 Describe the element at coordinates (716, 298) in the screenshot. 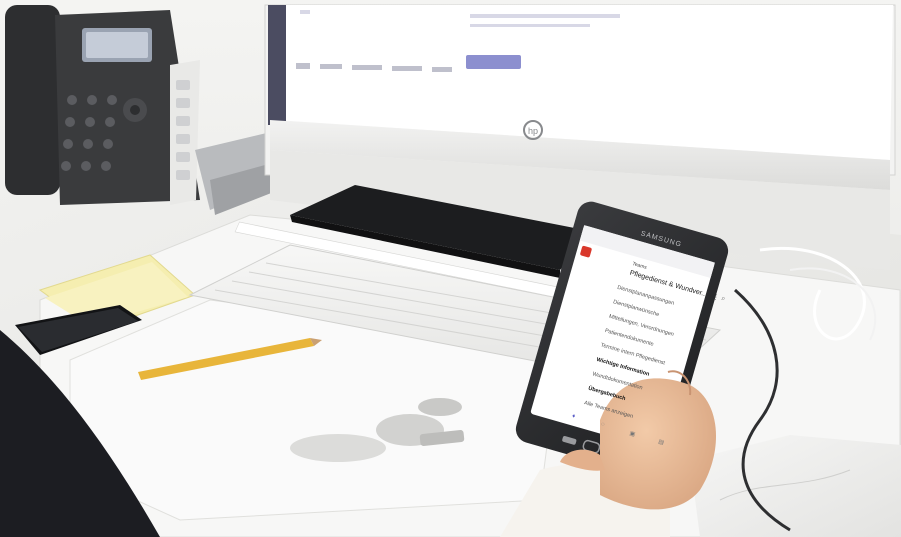

I see `more-options-icon: ⋮` at that location.